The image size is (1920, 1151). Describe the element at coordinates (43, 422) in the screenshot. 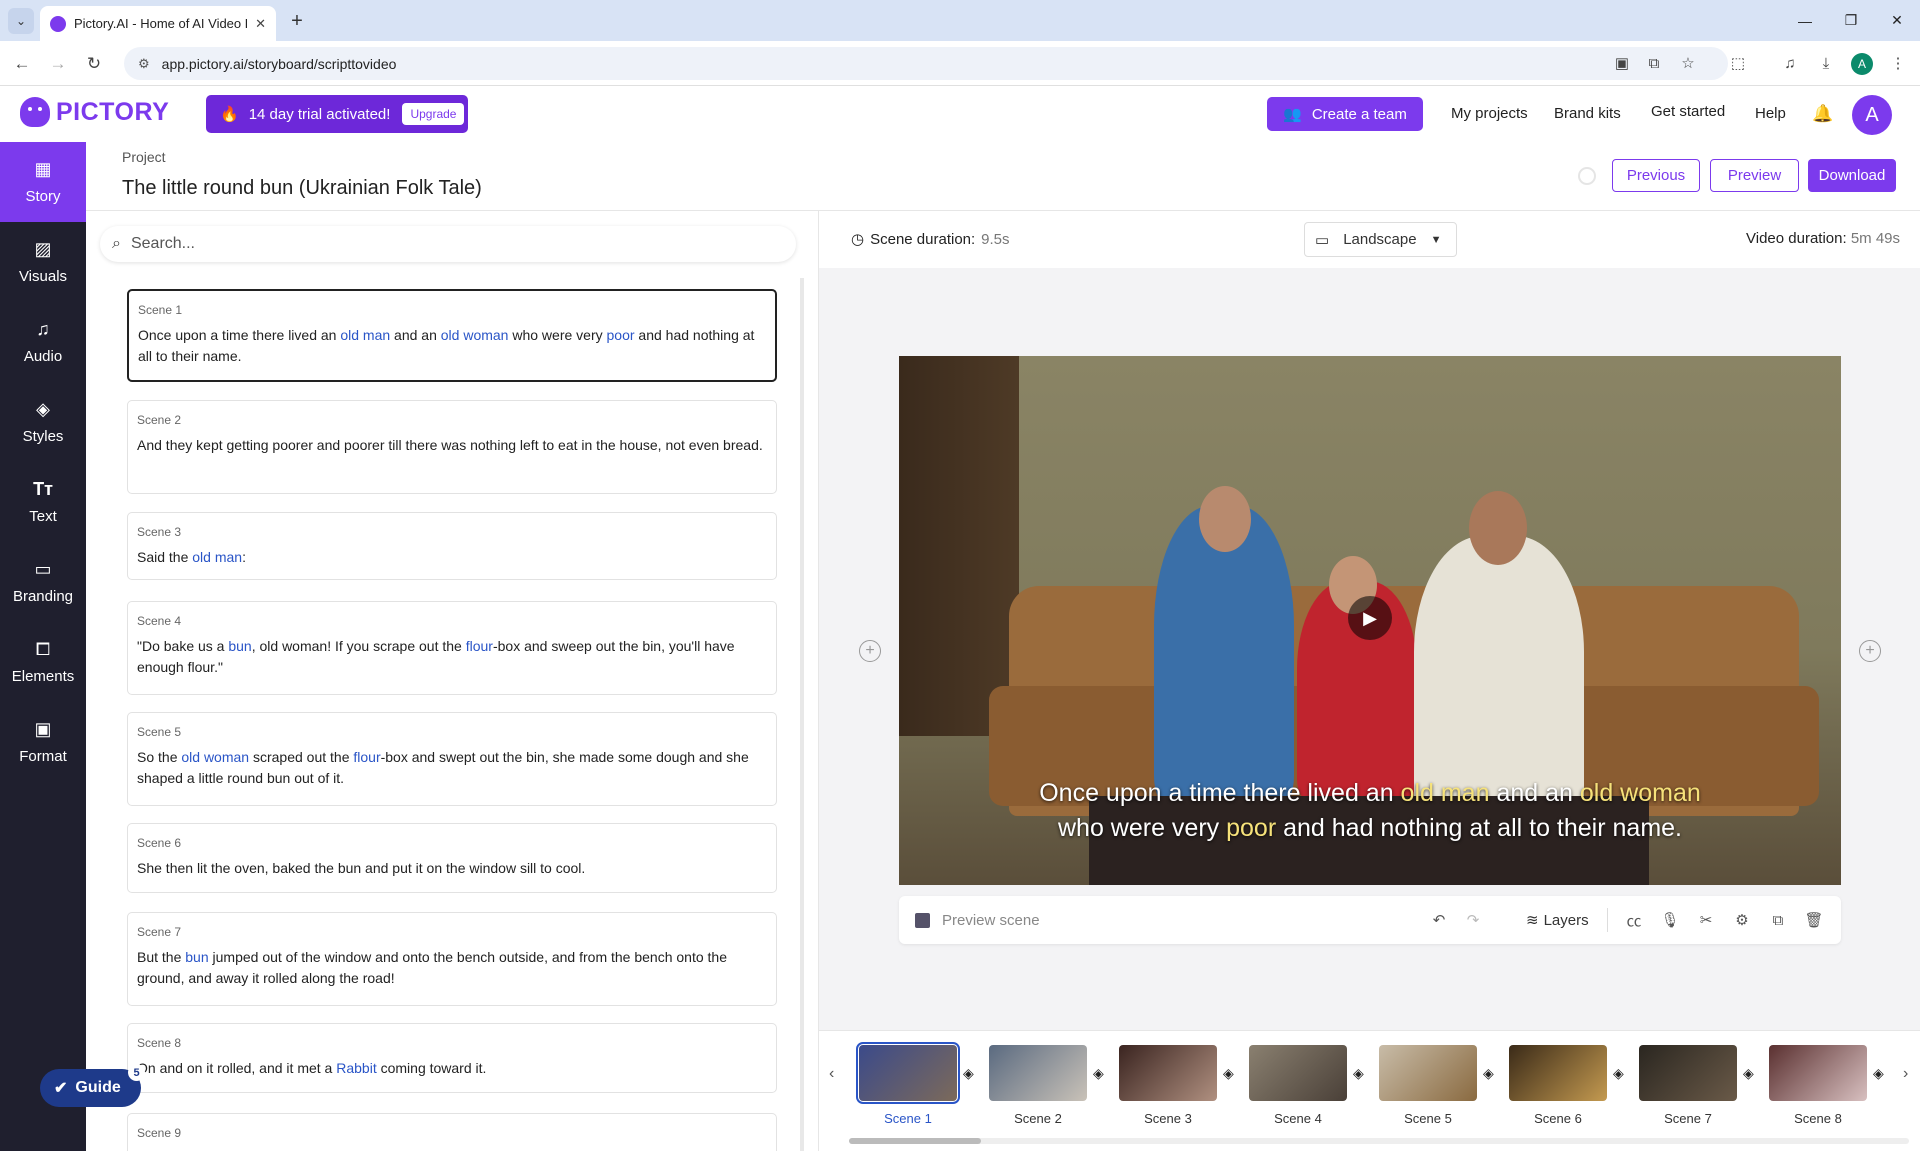

I see `rail-item-styles: ◈ Styles` at that location.